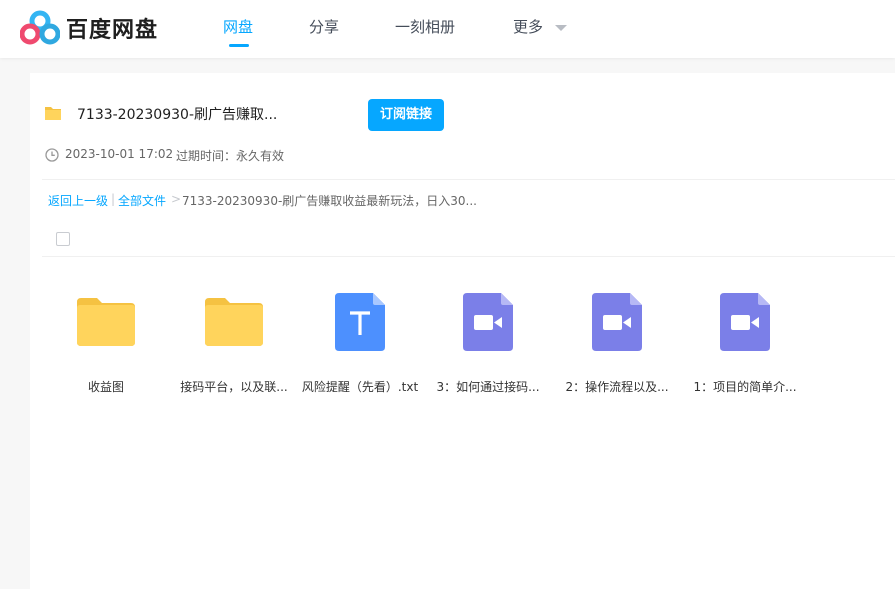  Describe the element at coordinates (561, 28) in the screenshot. I see `chevron-down-icon` at that location.